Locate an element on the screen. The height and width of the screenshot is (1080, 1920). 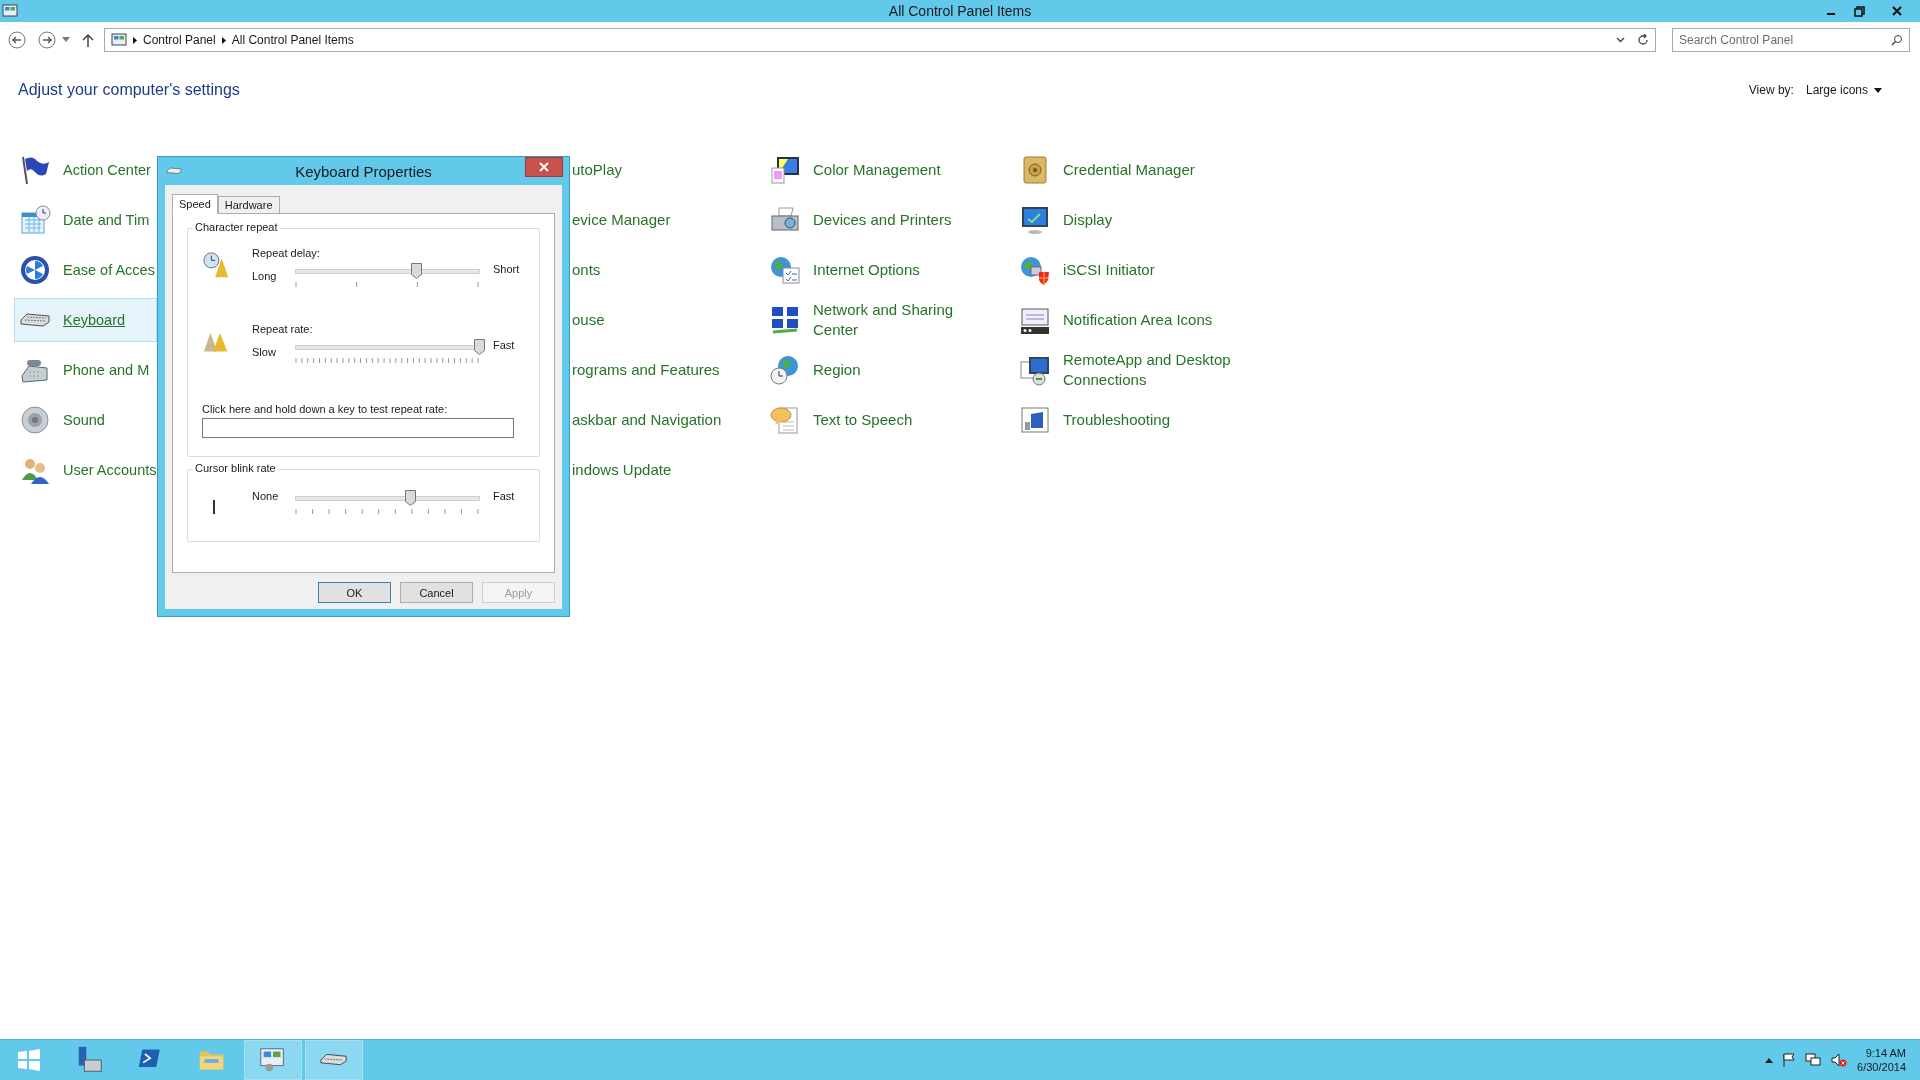
speaker-muted-icon is located at coordinates (1839, 1060).